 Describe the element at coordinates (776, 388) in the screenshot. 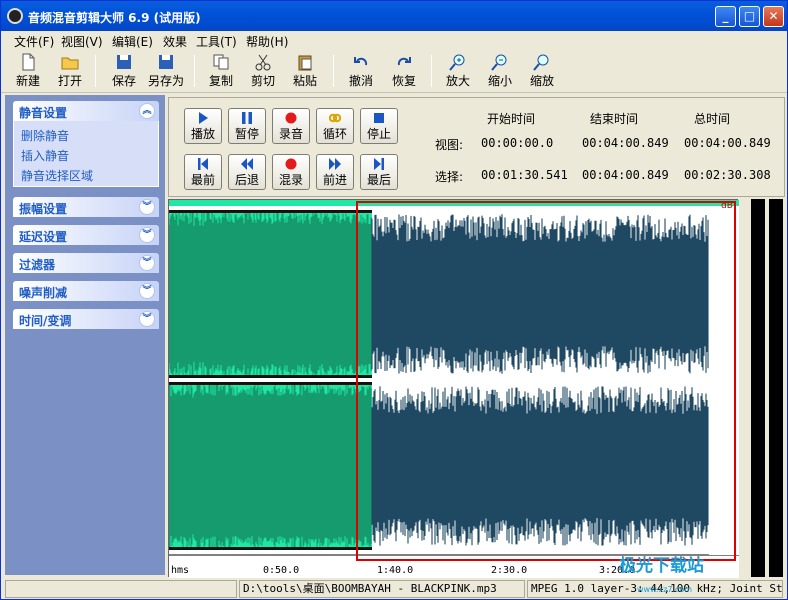

I see `level-meter-right` at that location.